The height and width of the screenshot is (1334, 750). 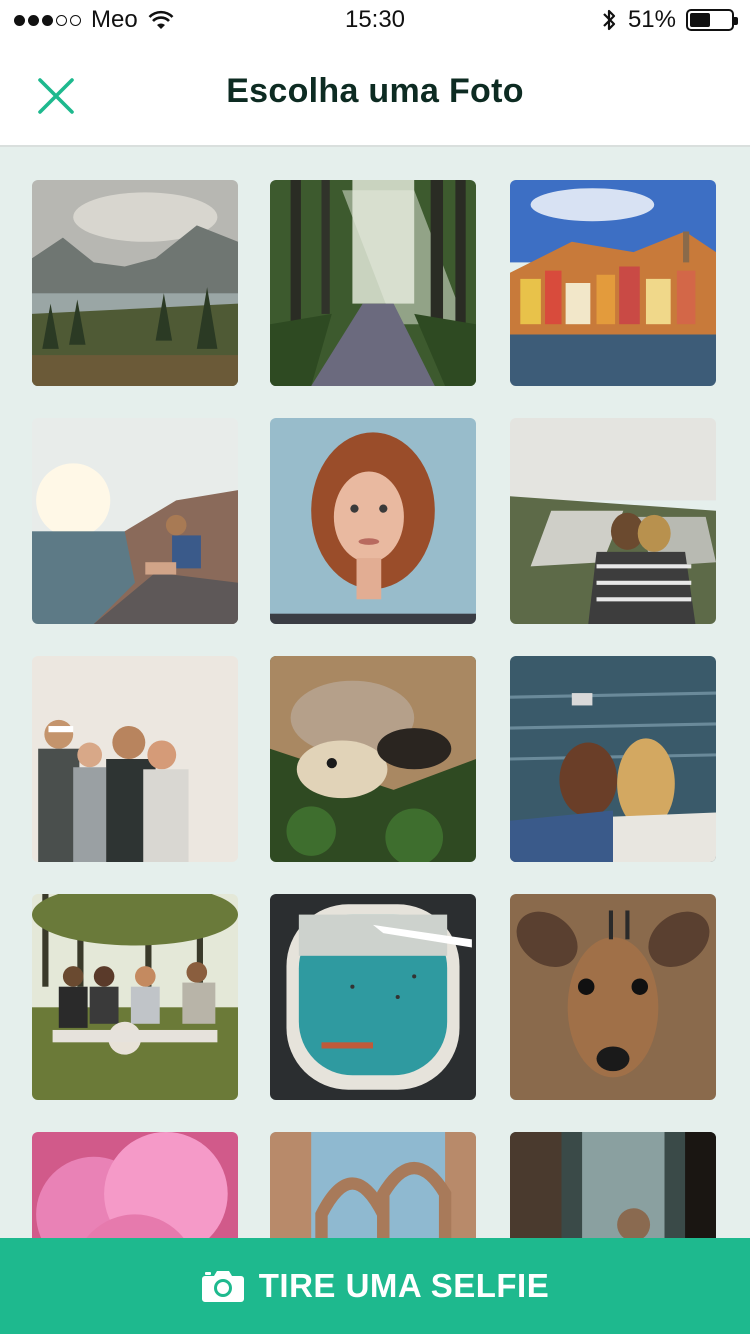 I want to click on gothic-ruins-image, so click(x=373, y=1186).